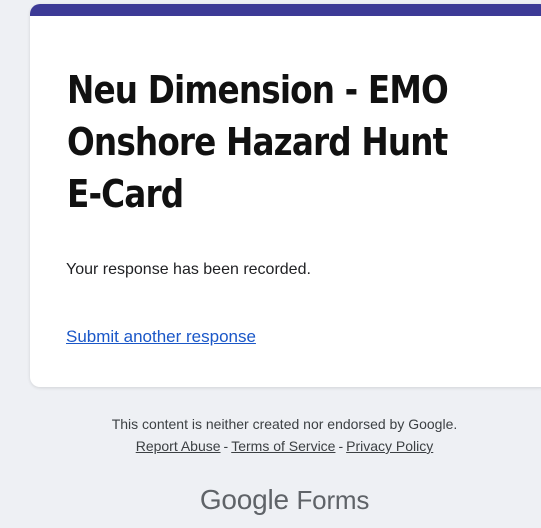 The image size is (541, 528). I want to click on confirmation-message: Your response has been recorded., so click(188, 269).